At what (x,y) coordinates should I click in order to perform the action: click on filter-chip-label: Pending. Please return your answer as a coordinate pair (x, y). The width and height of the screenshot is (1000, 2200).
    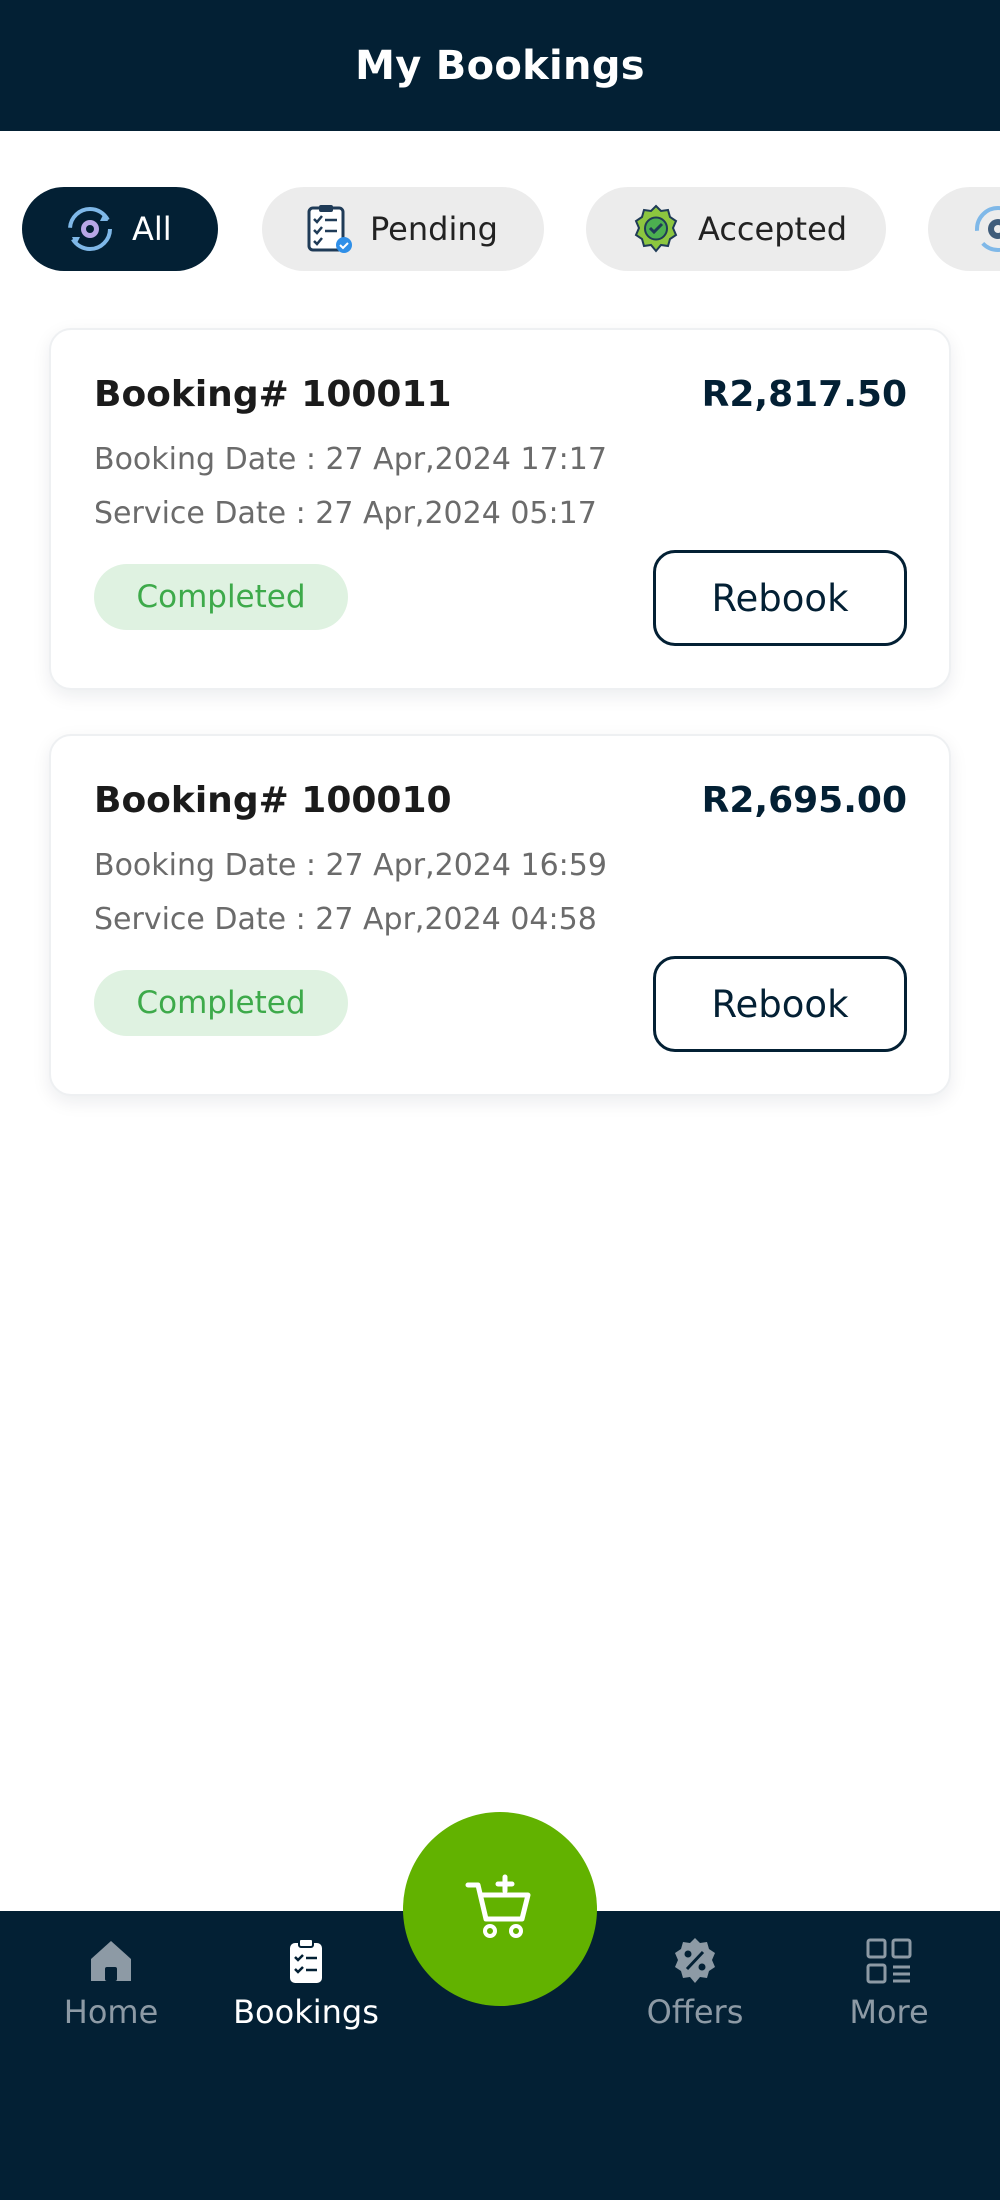
    Looking at the image, I should click on (434, 229).